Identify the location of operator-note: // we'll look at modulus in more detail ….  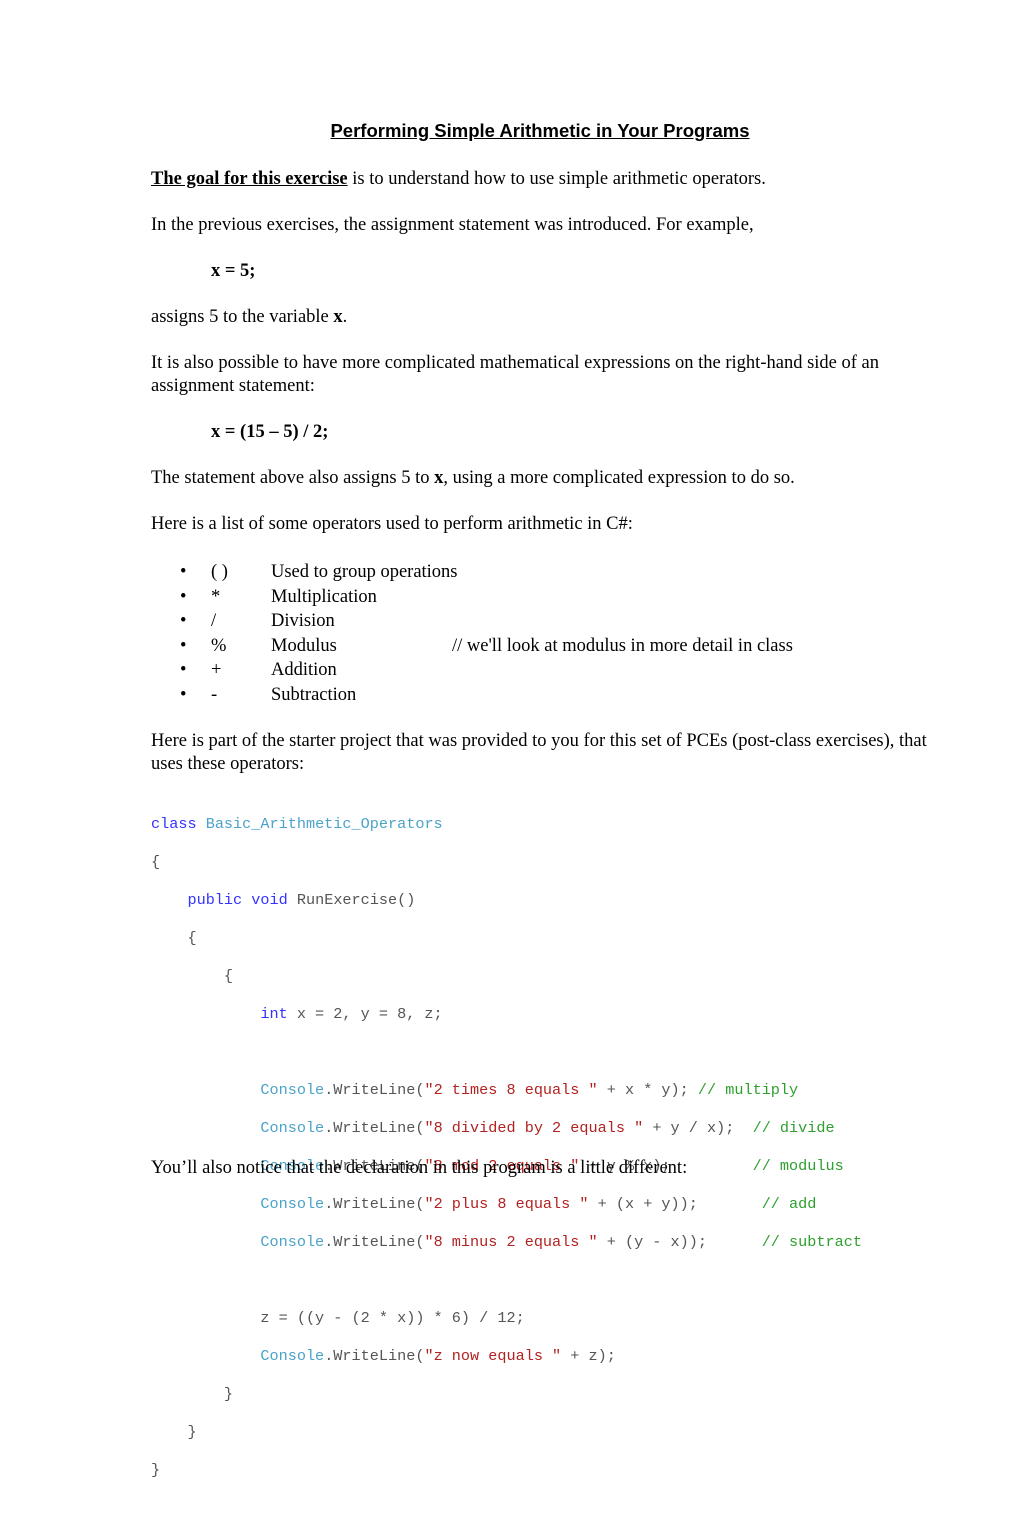
(622, 645).